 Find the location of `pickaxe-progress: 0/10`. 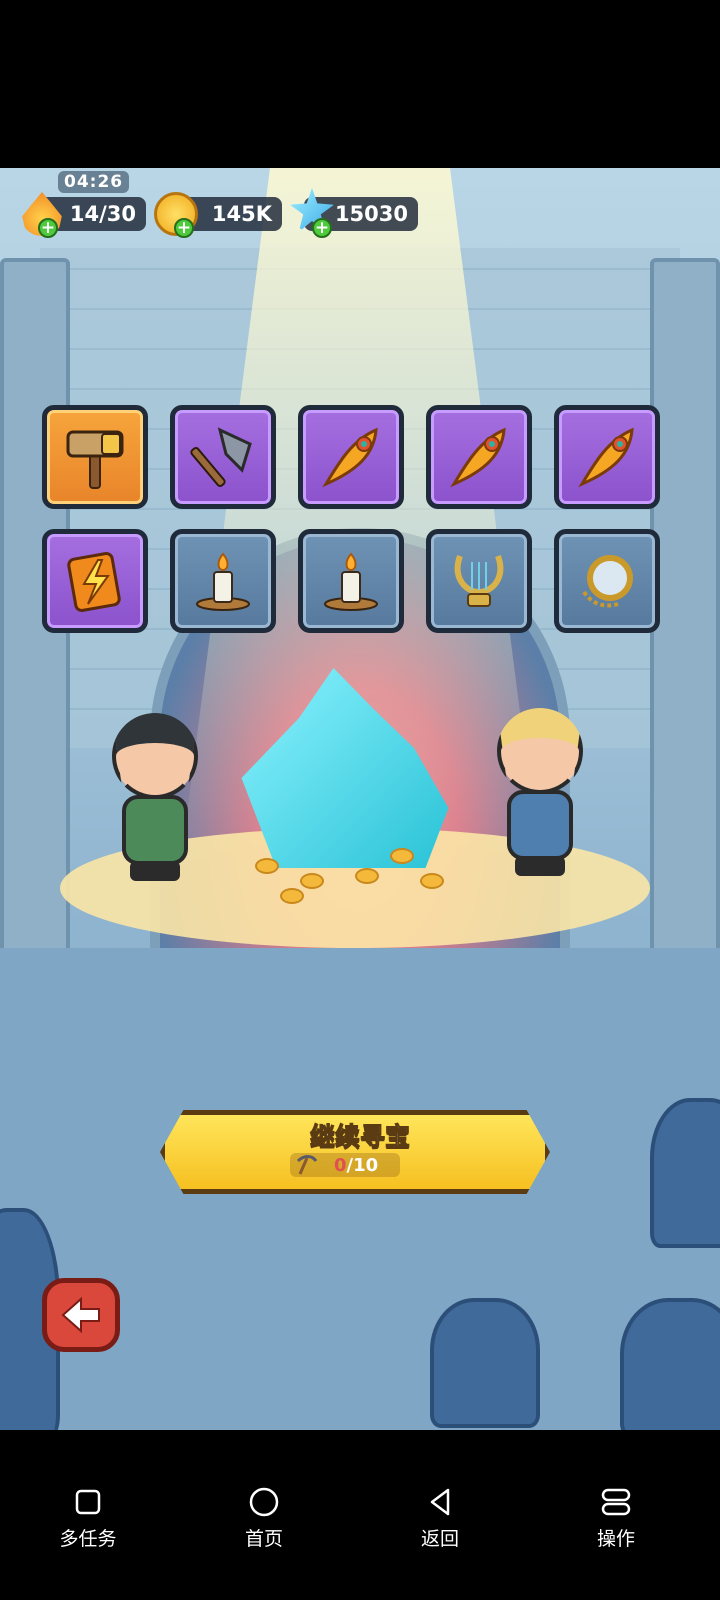

pickaxe-progress: 0/10 is located at coordinates (356, 1165).